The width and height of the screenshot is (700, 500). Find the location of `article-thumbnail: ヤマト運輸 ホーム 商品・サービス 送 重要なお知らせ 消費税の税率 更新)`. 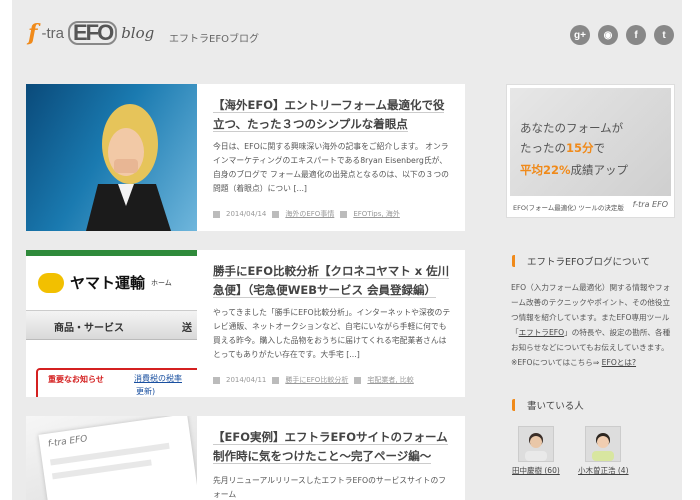

article-thumbnail: ヤマト運輸 ホーム 商品・サービス 送 重要なお知らせ 消費税の税率 更新) is located at coordinates (111, 323).